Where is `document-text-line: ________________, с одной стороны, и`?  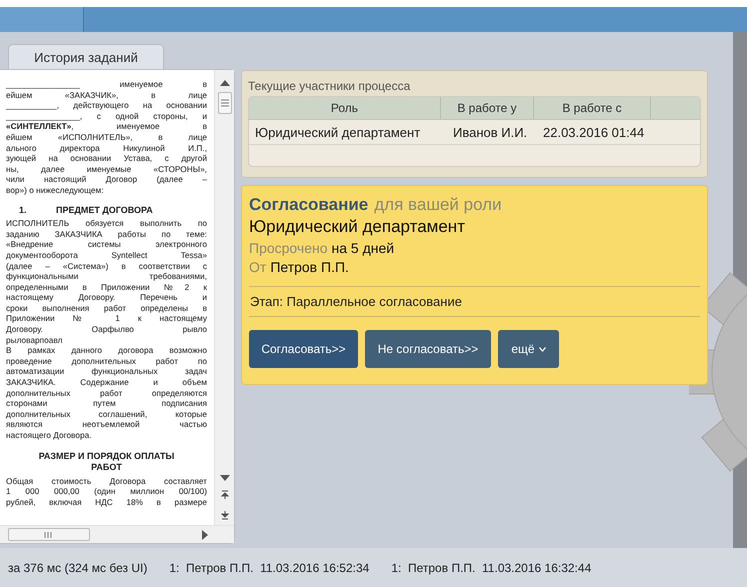
document-text-line: ________________, с одной стороны, и is located at coordinates (106, 116).